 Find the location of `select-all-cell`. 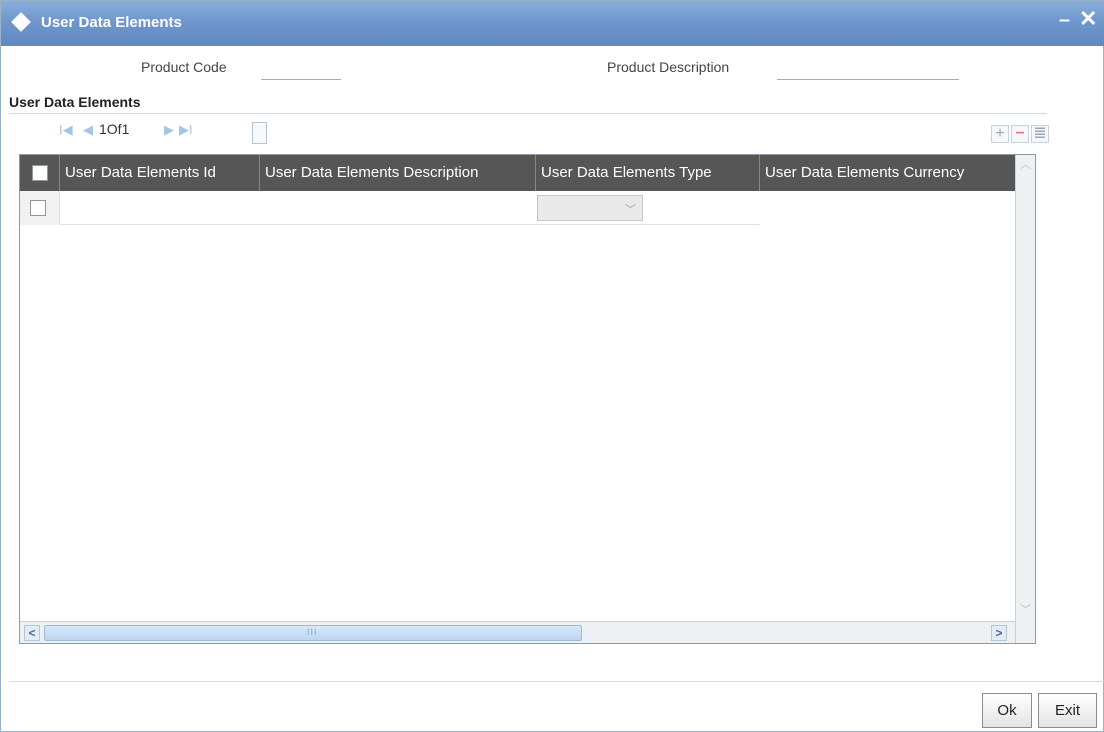

select-all-cell is located at coordinates (40, 173).